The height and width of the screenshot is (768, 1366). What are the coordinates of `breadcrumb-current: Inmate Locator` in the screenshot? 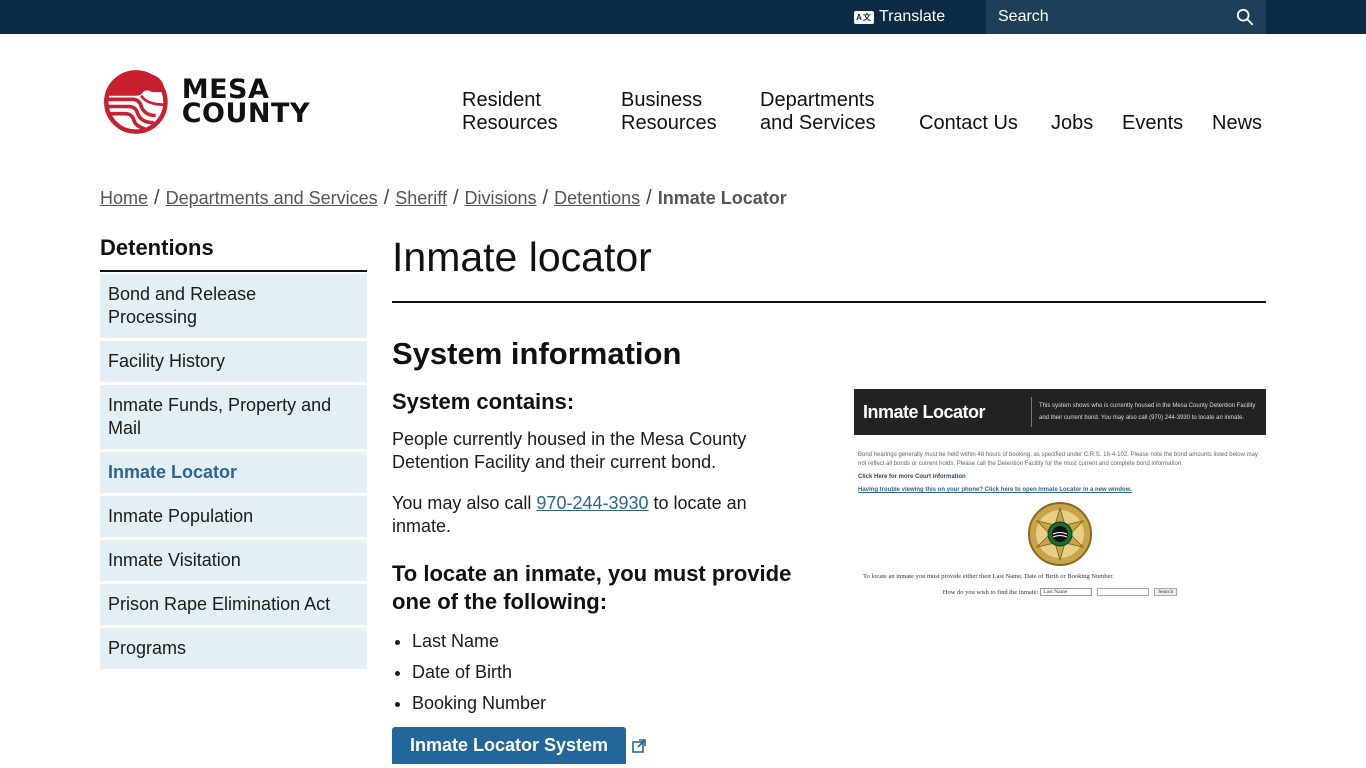 It's located at (722, 198).